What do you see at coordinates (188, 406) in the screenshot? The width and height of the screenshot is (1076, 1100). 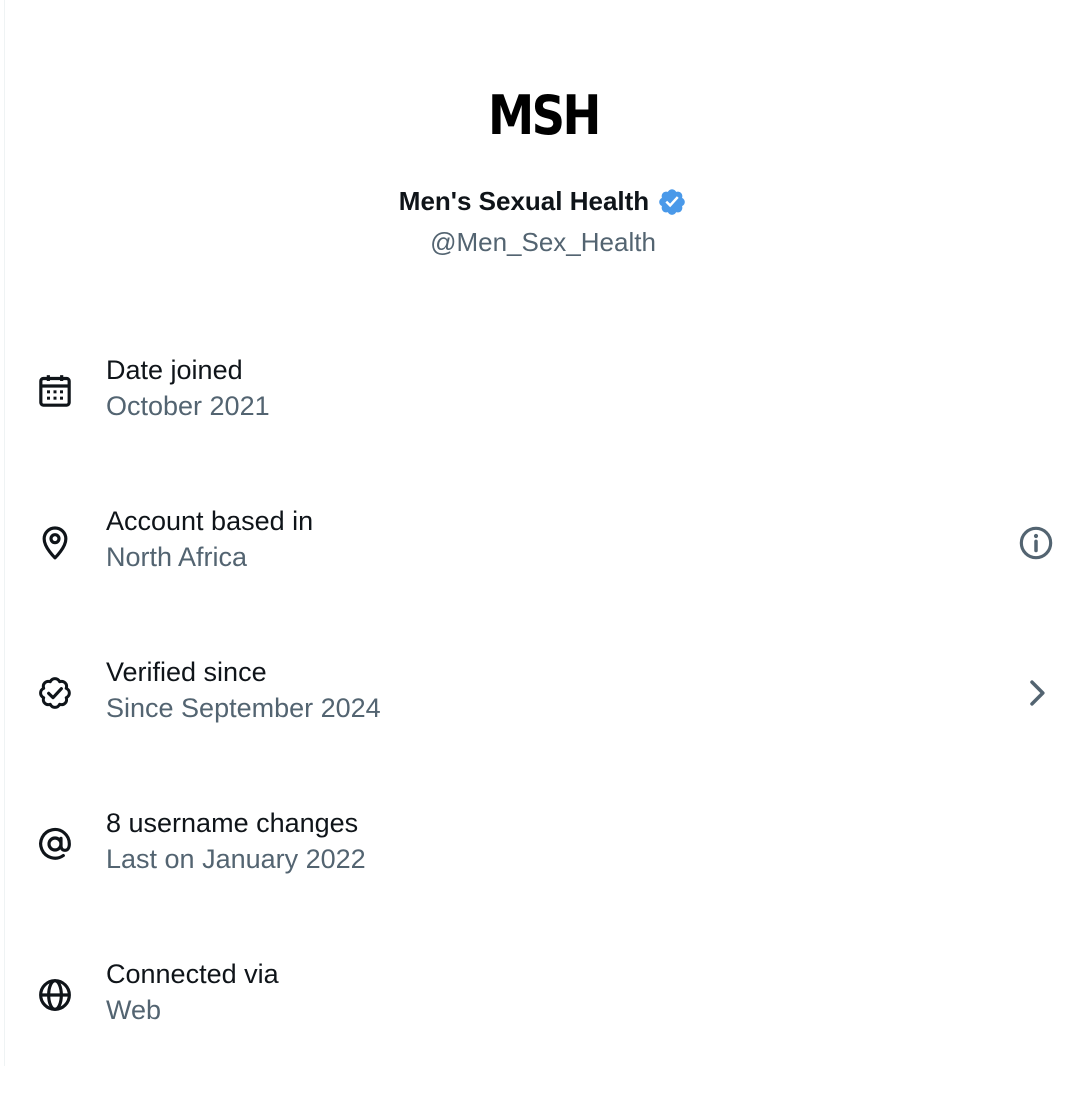 I see `row-value: October 2021` at bounding box center [188, 406].